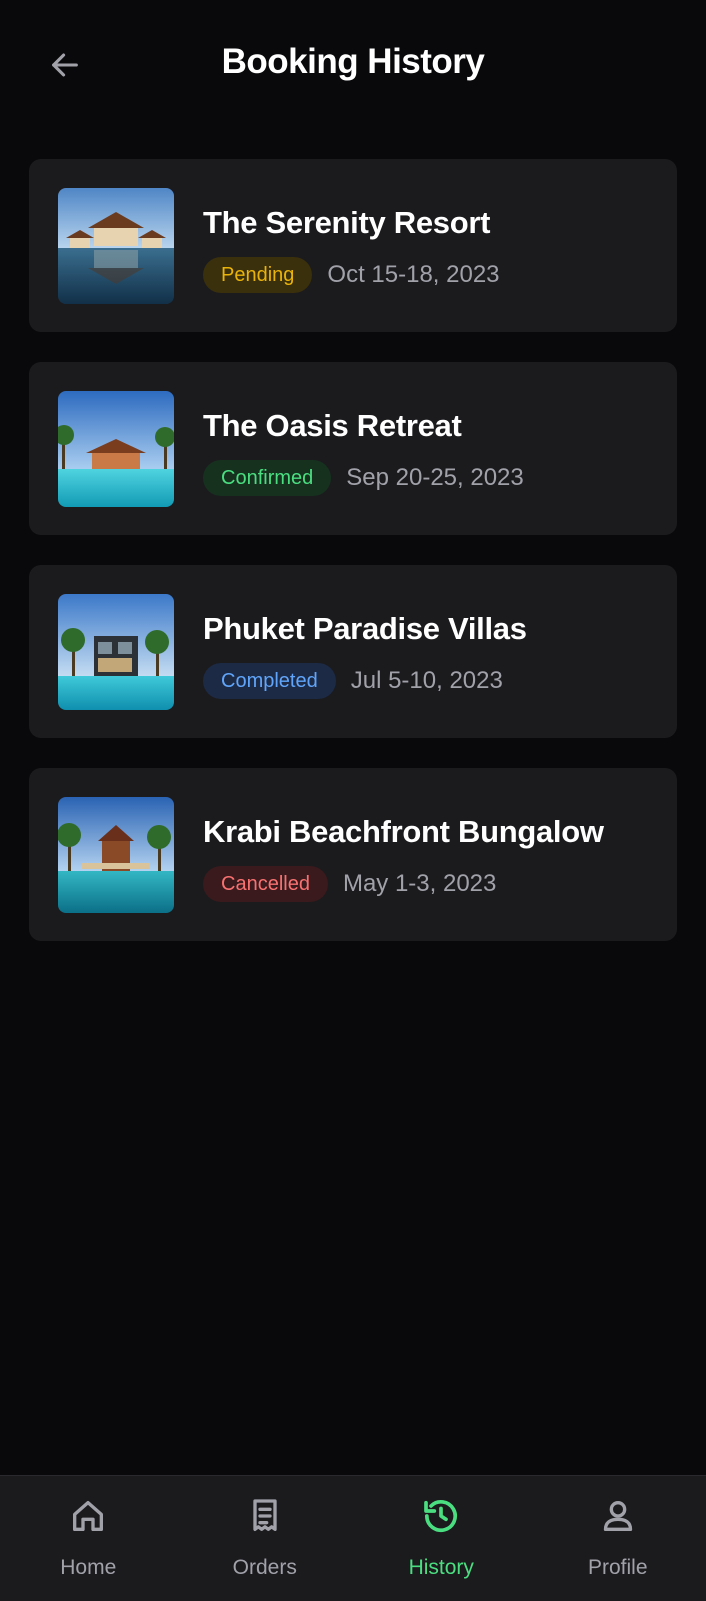 This screenshot has width=706, height=1601. I want to click on page-title: Booking History, so click(353, 62).